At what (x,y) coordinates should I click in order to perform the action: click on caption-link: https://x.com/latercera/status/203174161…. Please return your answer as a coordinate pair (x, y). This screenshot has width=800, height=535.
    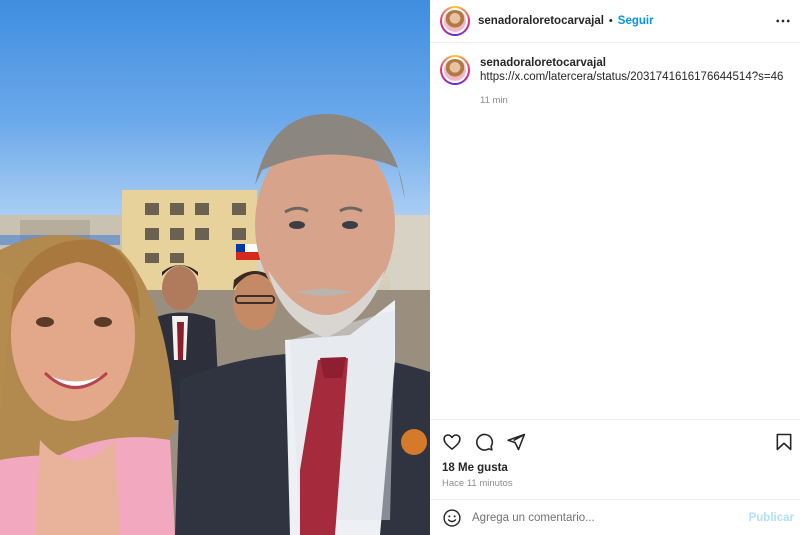
    Looking at the image, I should click on (631, 77).